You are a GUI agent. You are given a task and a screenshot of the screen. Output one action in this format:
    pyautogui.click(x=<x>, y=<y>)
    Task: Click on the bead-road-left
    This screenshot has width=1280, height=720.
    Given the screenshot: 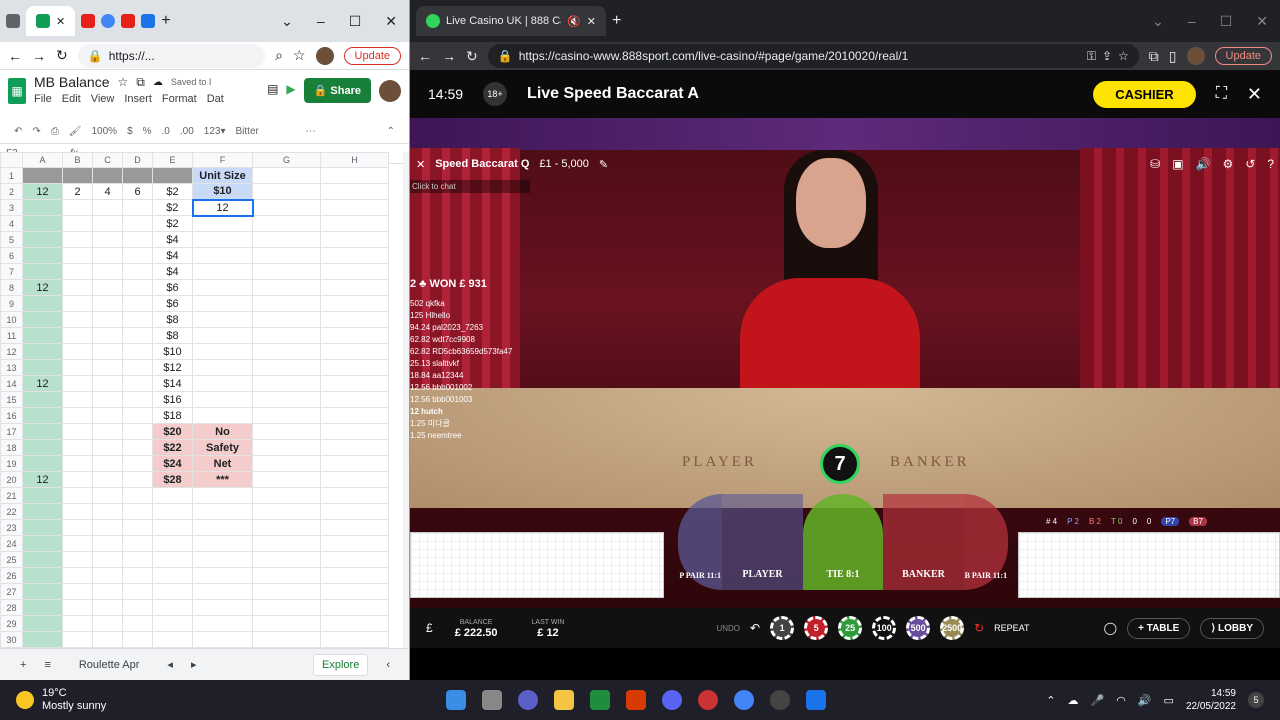 What is the action you would take?
    pyautogui.click(x=537, y=565)
    